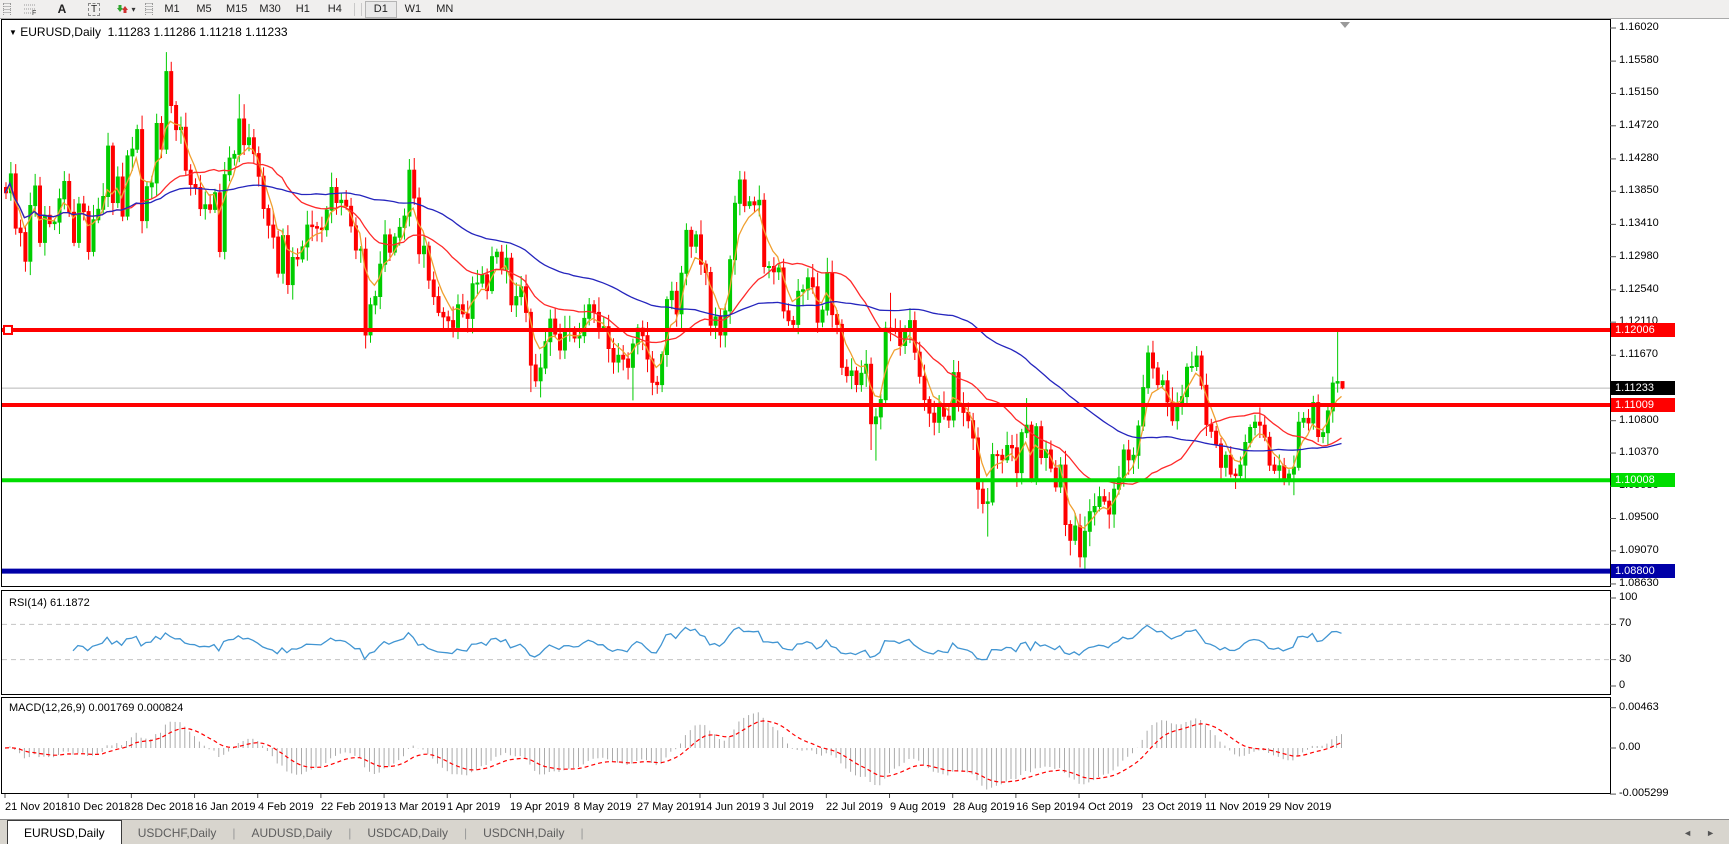  I want to click on price-axis-tick: 1.10370, so click(1639, 452).